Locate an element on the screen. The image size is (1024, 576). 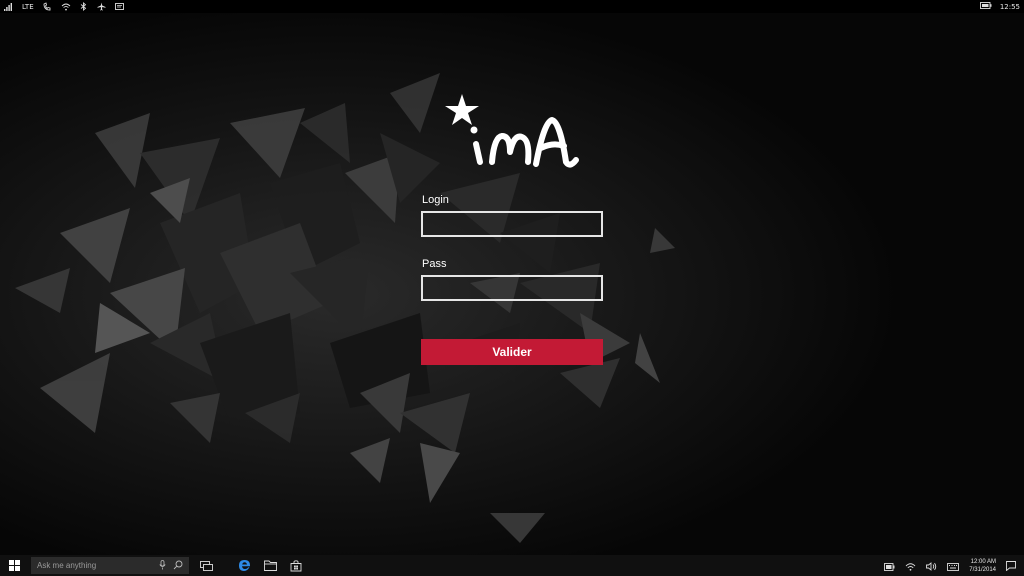
start-button is located at coordinates (14, 565).